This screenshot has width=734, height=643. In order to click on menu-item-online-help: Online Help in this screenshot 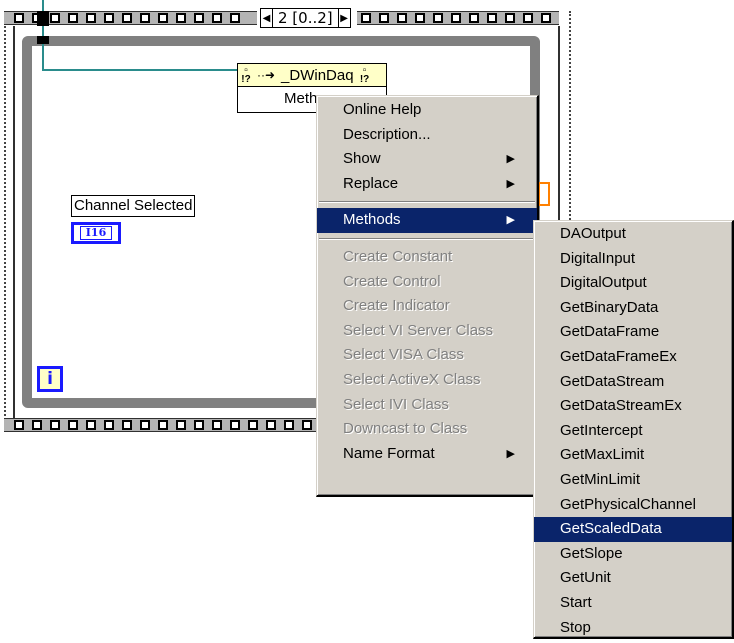, I will do `click(427, 110)`.